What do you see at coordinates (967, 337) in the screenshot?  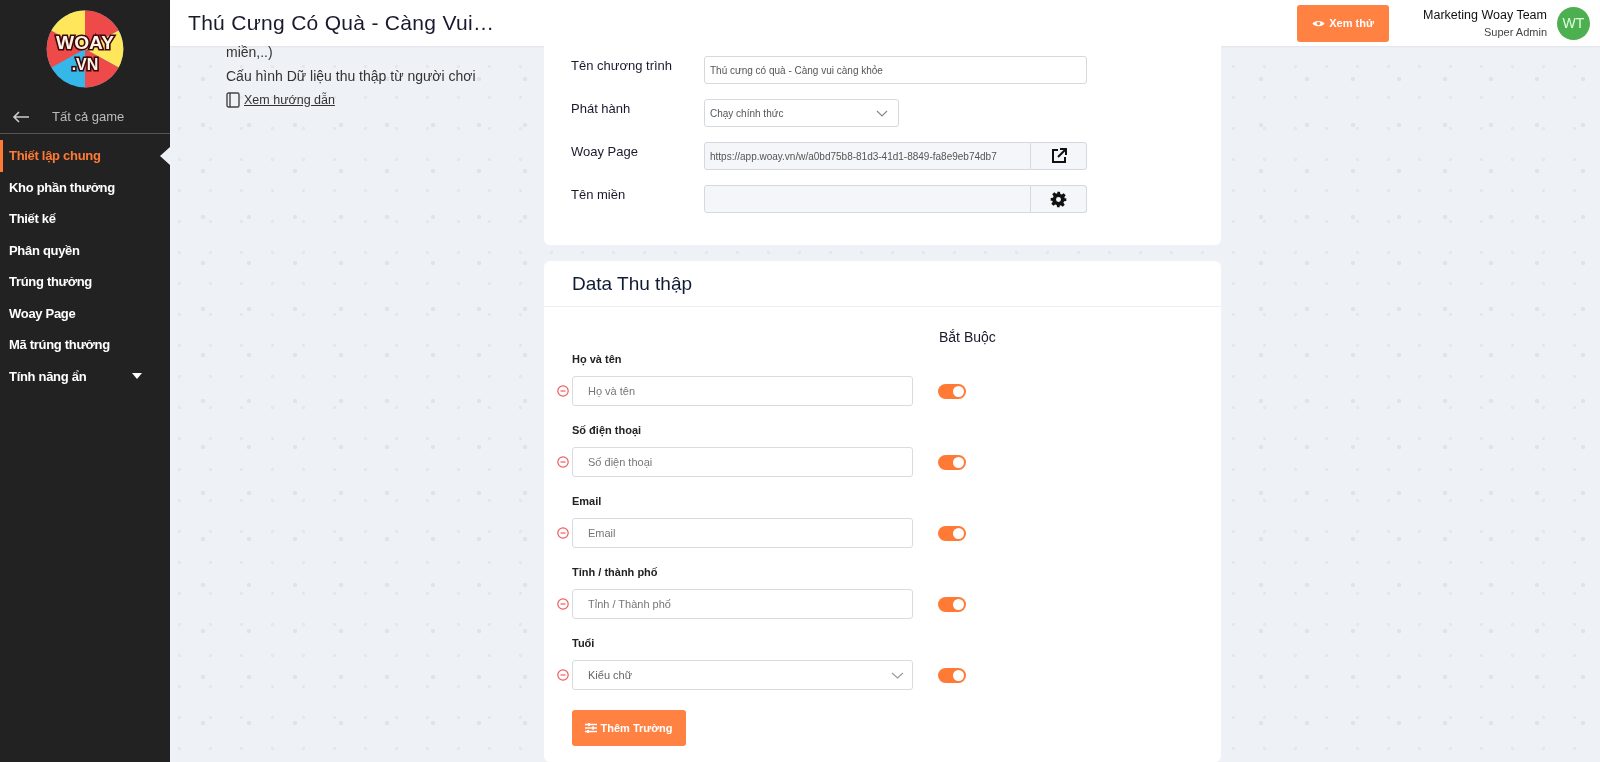 I see `column-heading: Bắt Buộc` at bounding box center [967, 337].